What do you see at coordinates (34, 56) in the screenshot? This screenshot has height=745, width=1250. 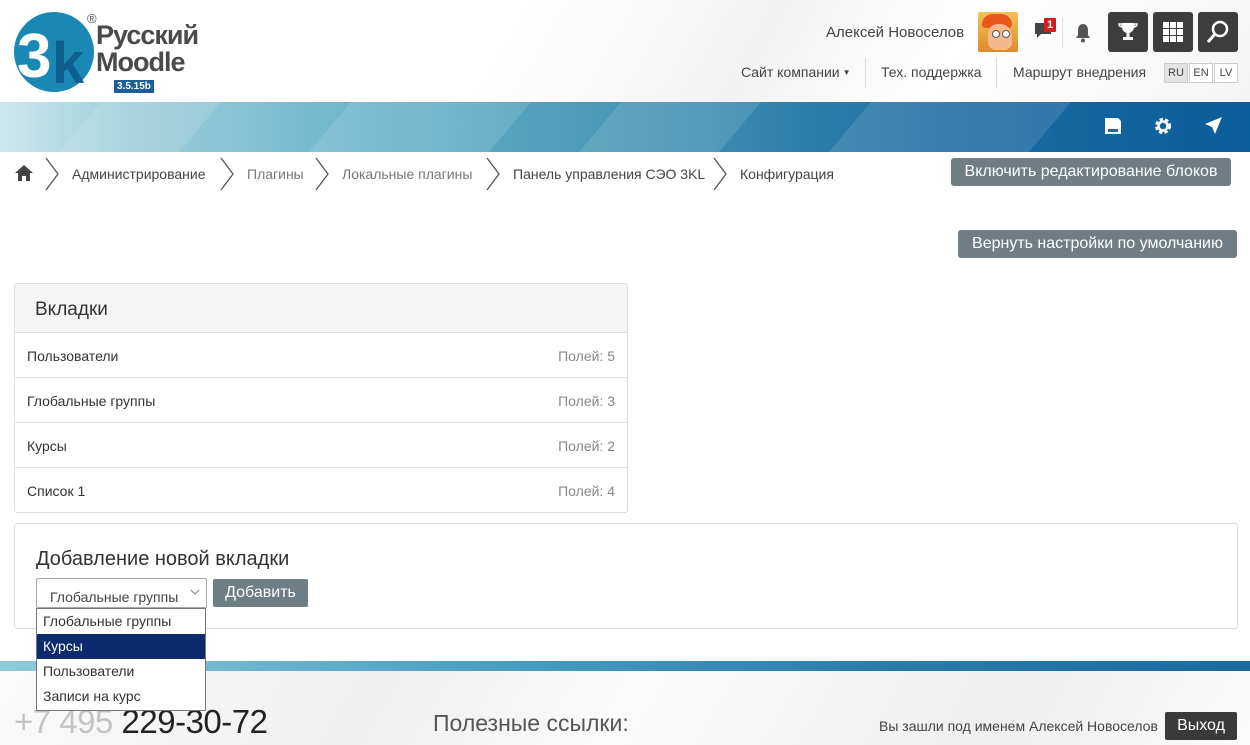 I see `svg-text: 3` at bounding box center [34, 56].